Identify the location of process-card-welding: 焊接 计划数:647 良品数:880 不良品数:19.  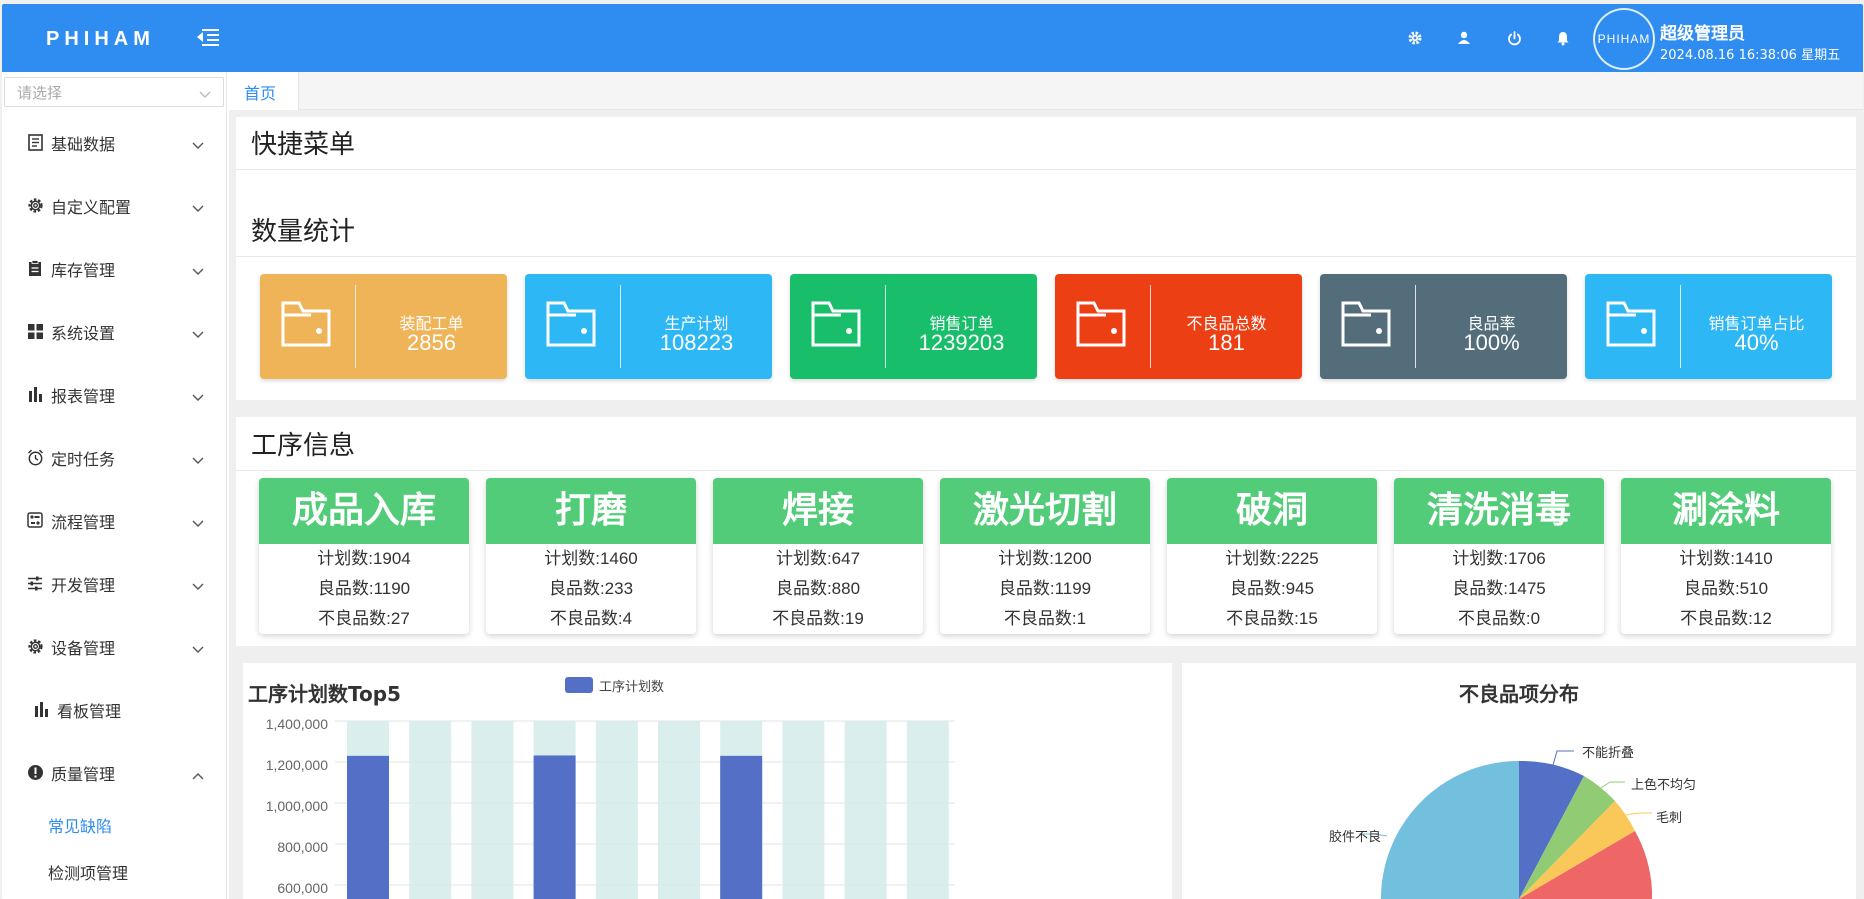
(818, 556).